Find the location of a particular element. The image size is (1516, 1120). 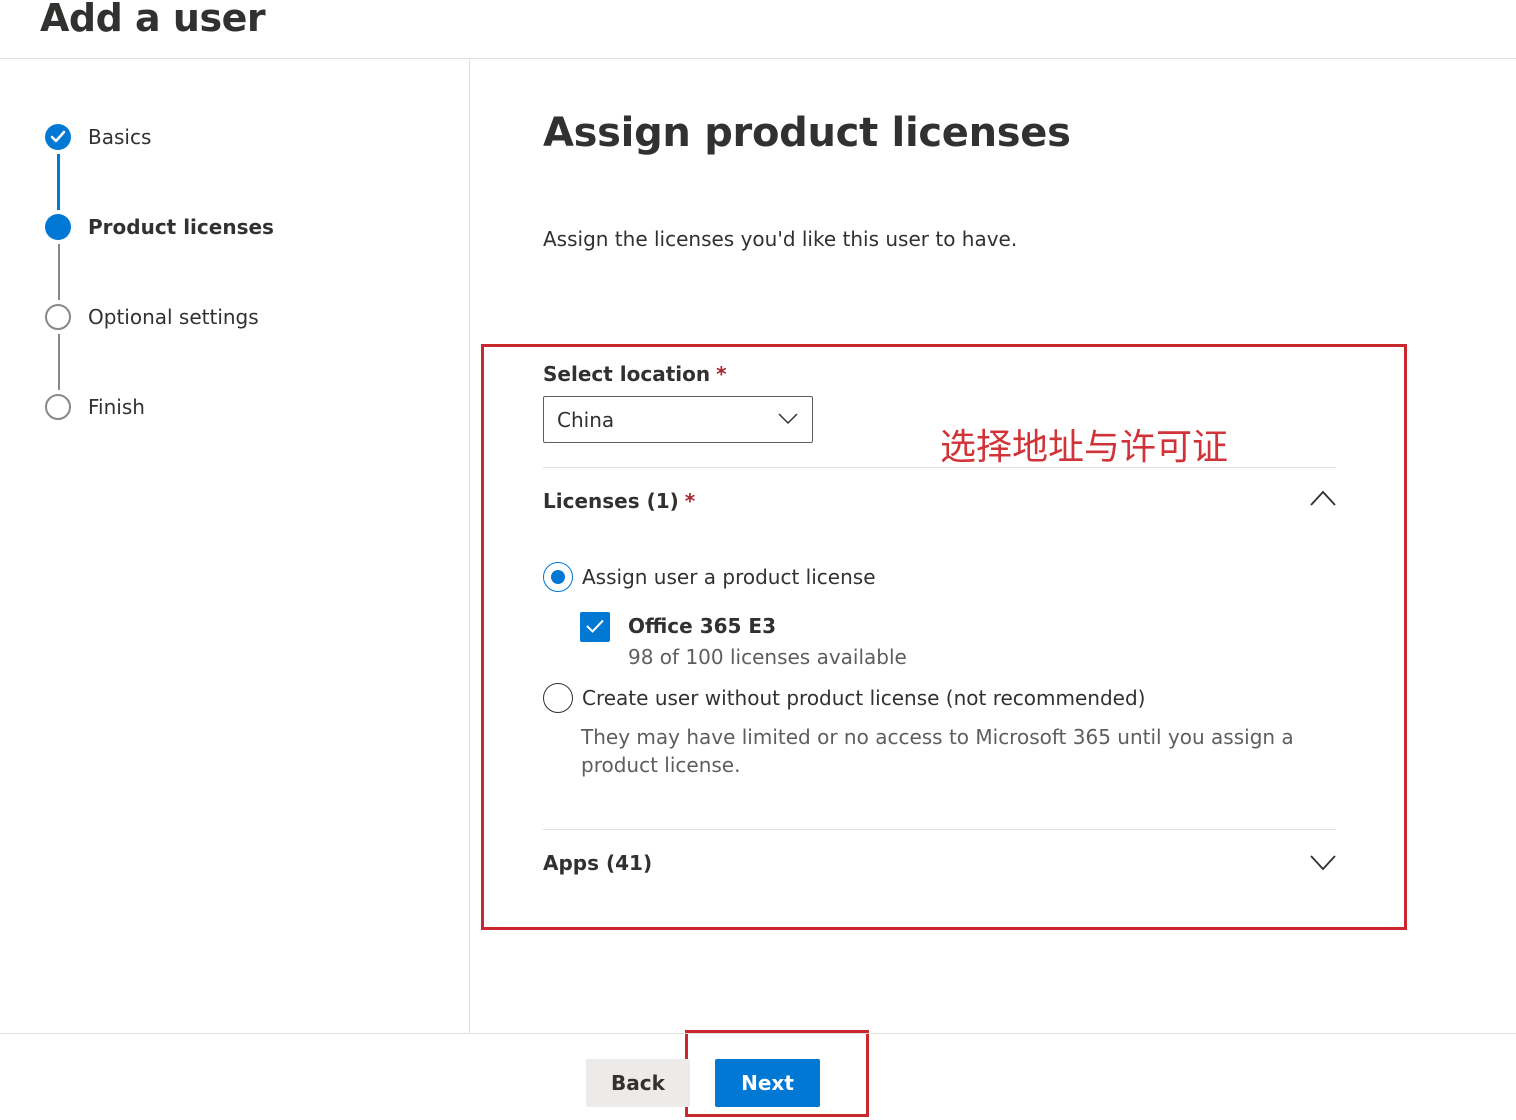

step-label: Basics is located at coordinates (120, 137).